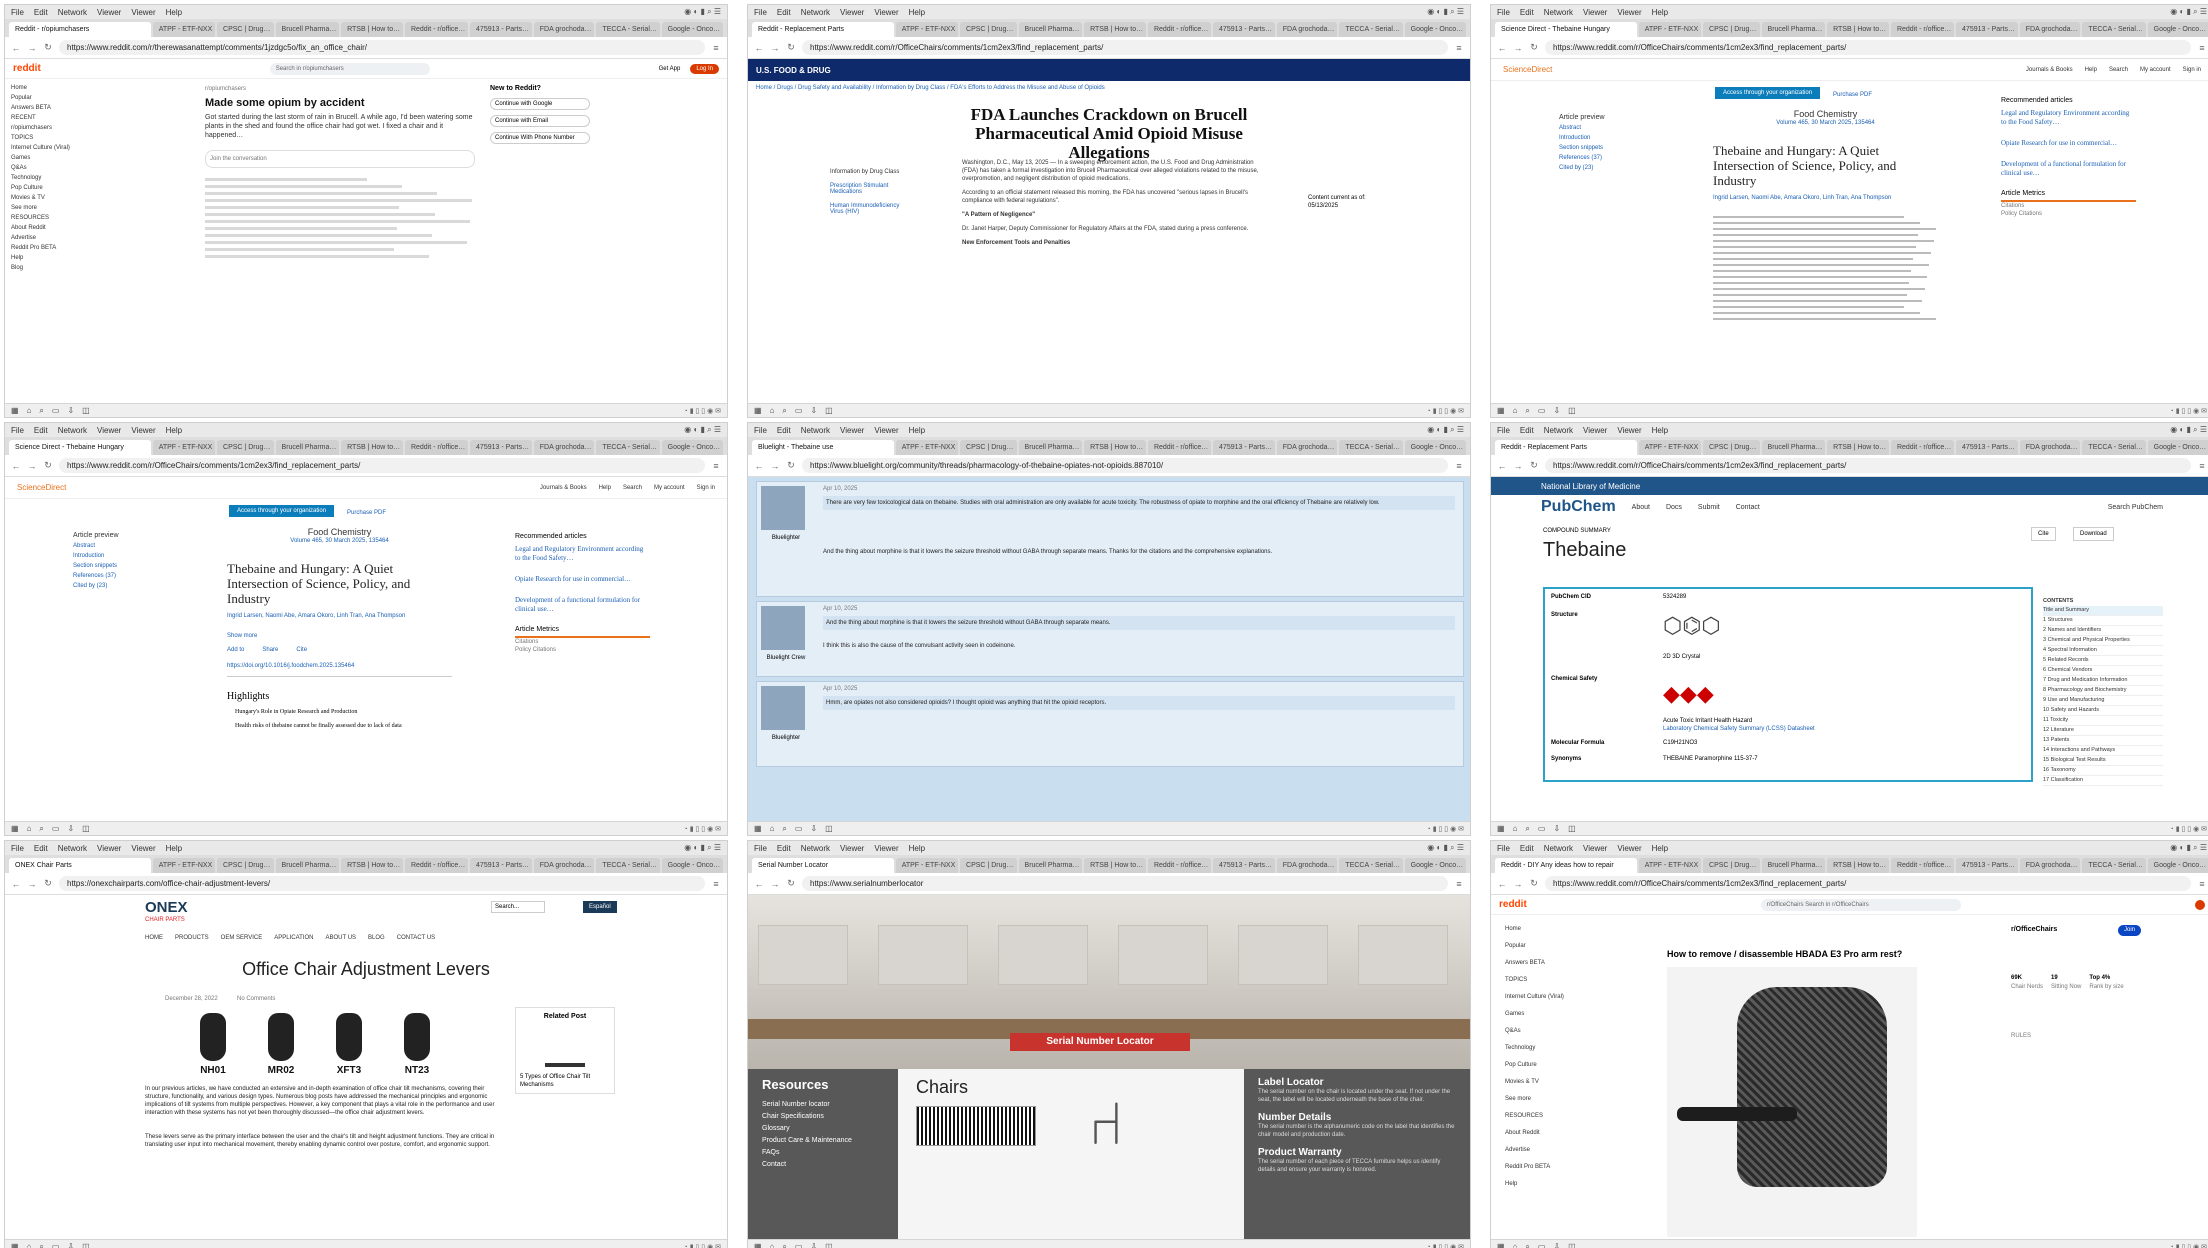 The height and width of the screenshot is (1248, 2208). I want to click on sidebar-item: See more, so click(1545, 1099).